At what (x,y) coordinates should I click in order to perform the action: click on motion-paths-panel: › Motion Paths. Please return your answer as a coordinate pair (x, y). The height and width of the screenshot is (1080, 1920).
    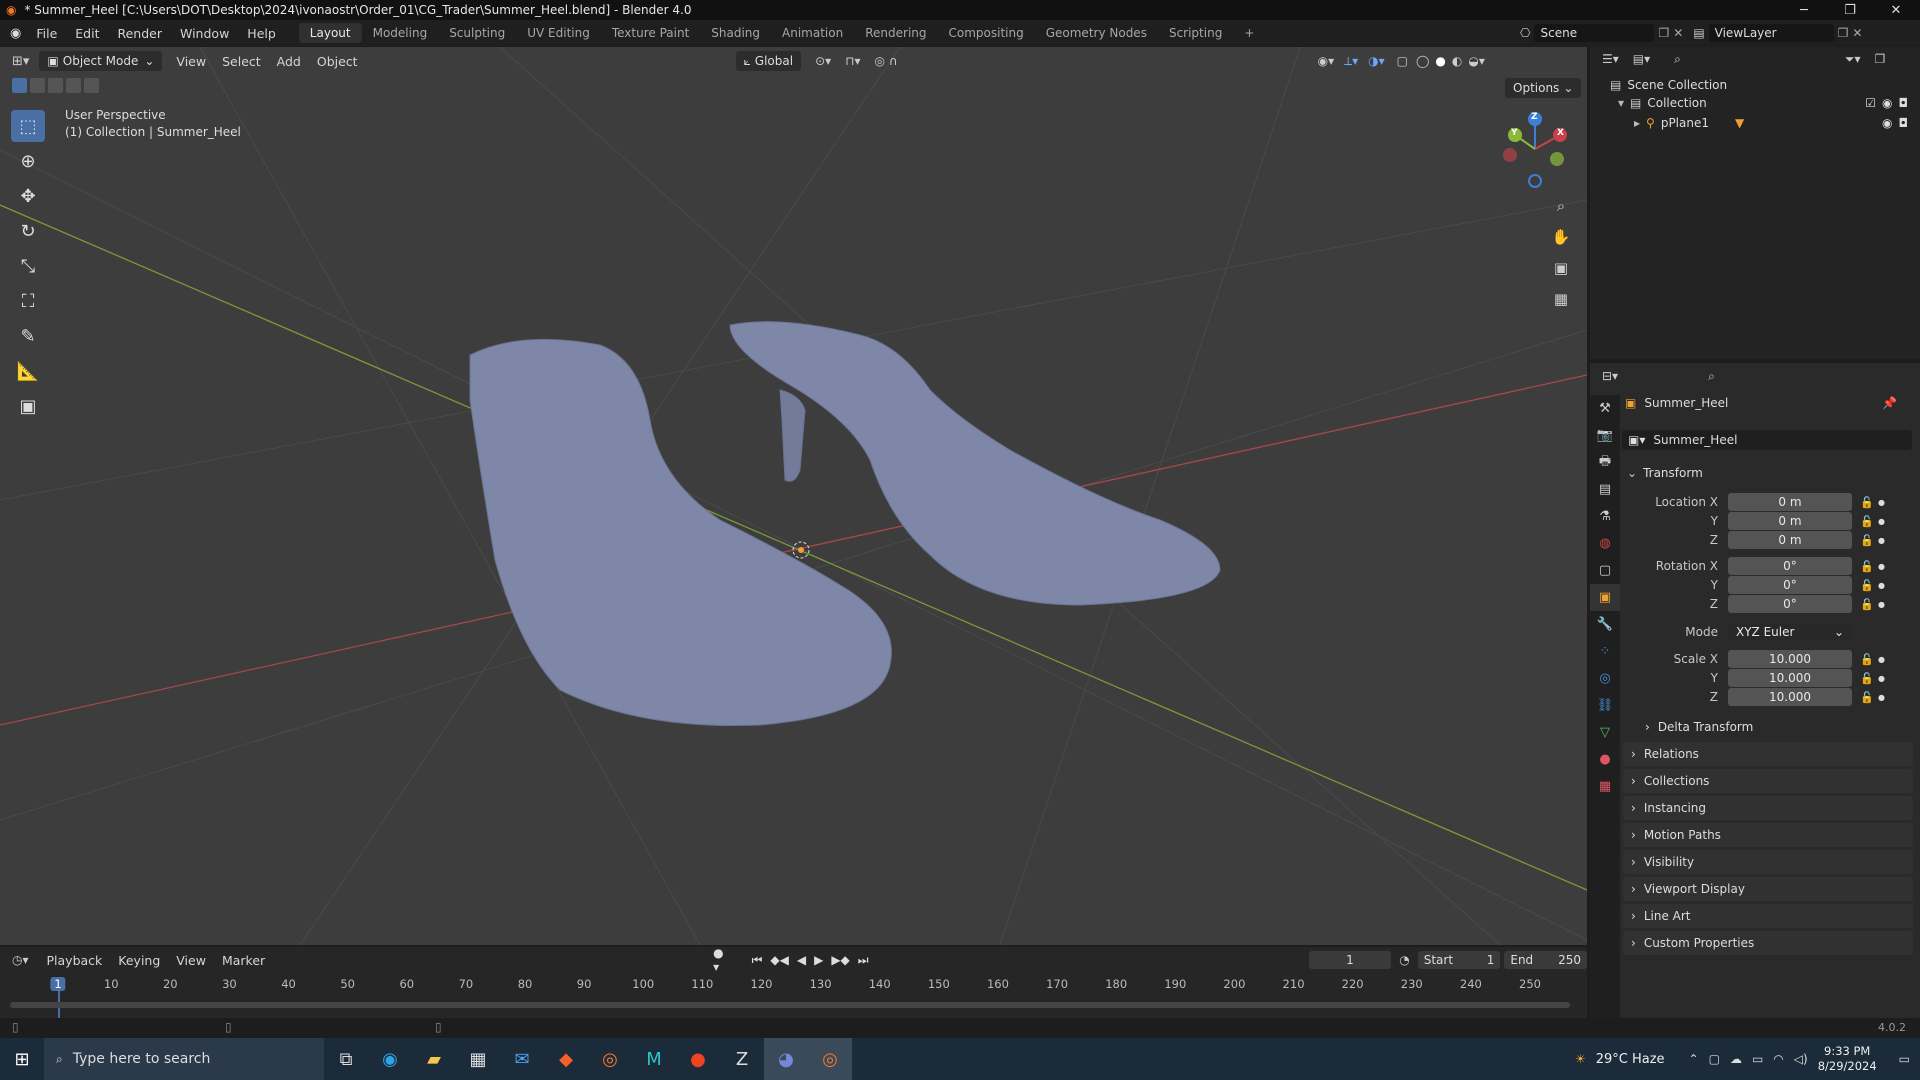
    Looking at the image, I should click on (1768, 835).